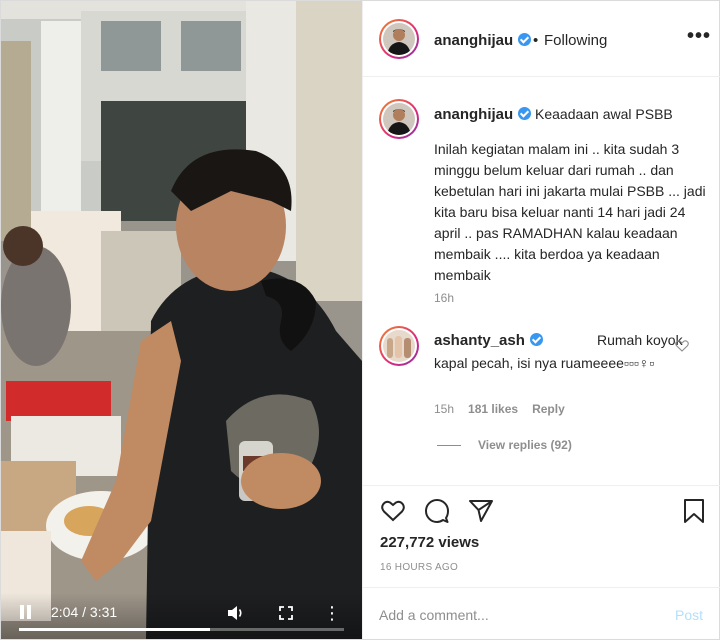 Image resolution: width=720 pixels, height=640 pixels. What do you see at coordinates (694, 511) in the screenshot?
I see `bookmark-icon` at bounding box center [694, 511].